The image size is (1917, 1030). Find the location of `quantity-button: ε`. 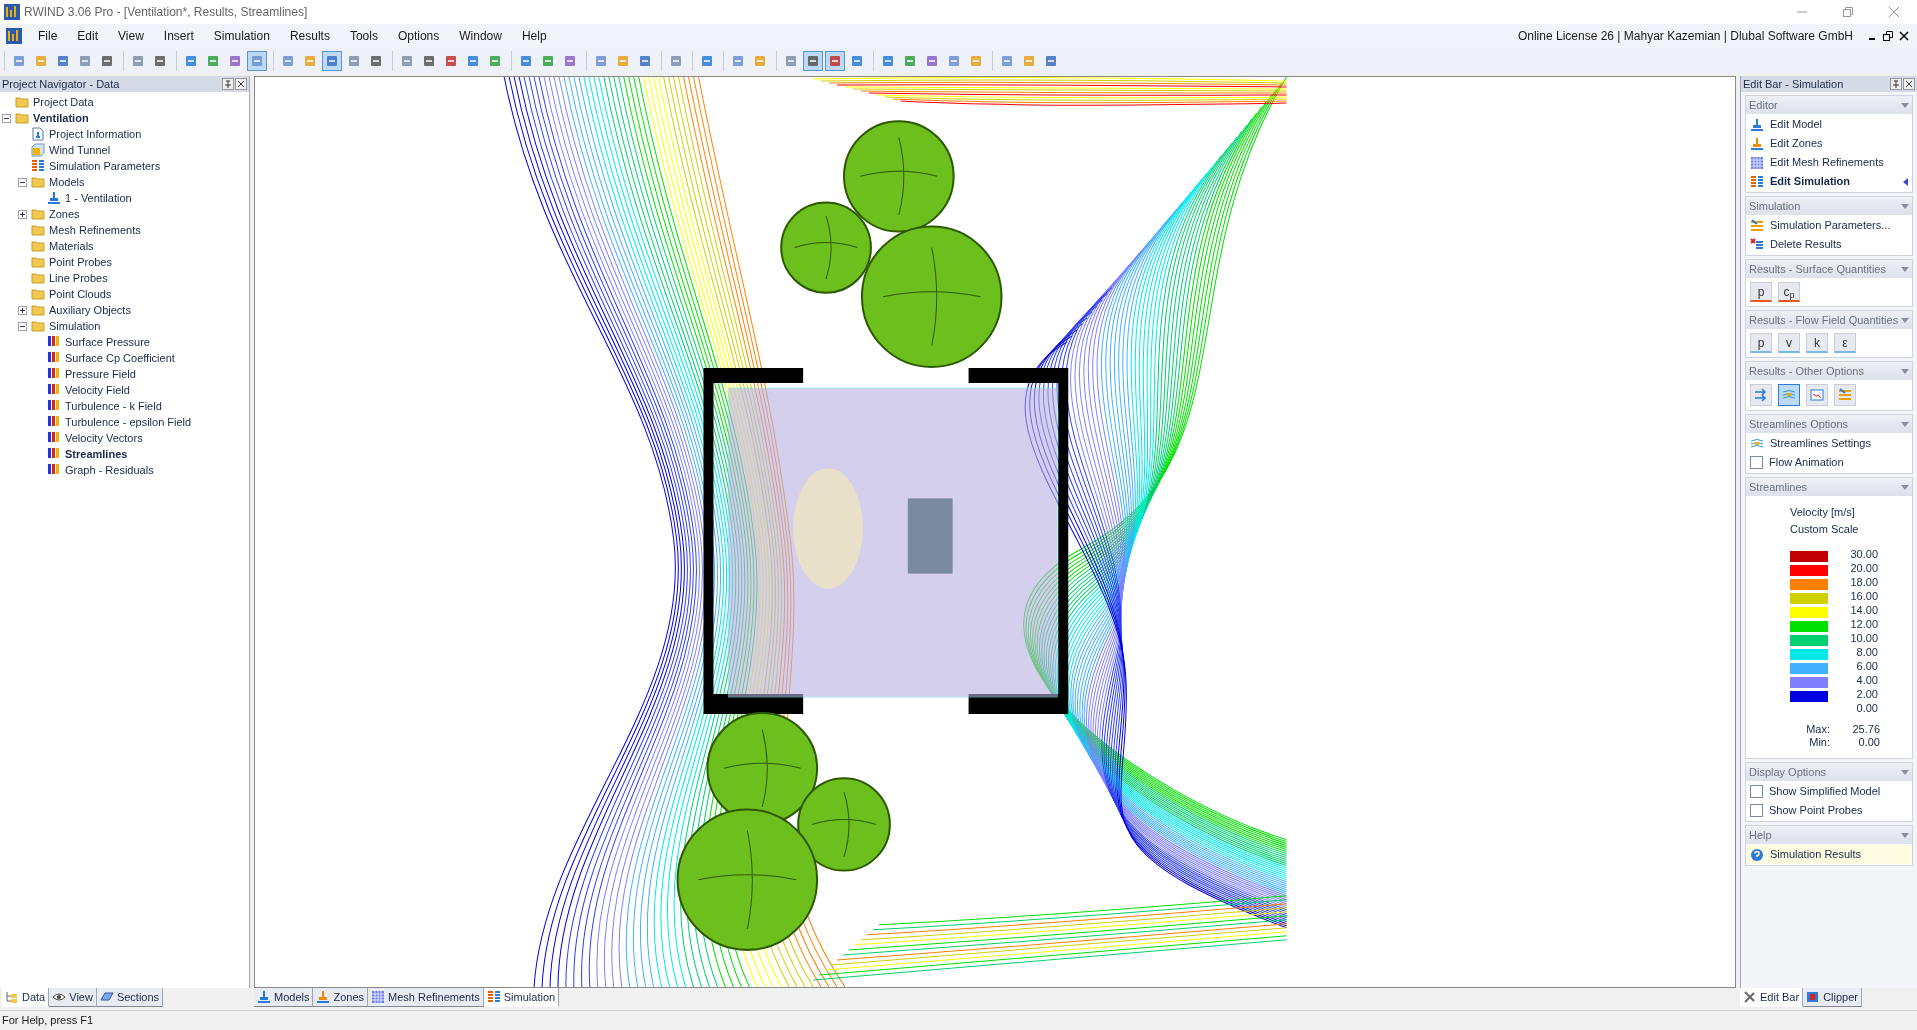

quantity-button: ε is located at coordinates (1845, 343).